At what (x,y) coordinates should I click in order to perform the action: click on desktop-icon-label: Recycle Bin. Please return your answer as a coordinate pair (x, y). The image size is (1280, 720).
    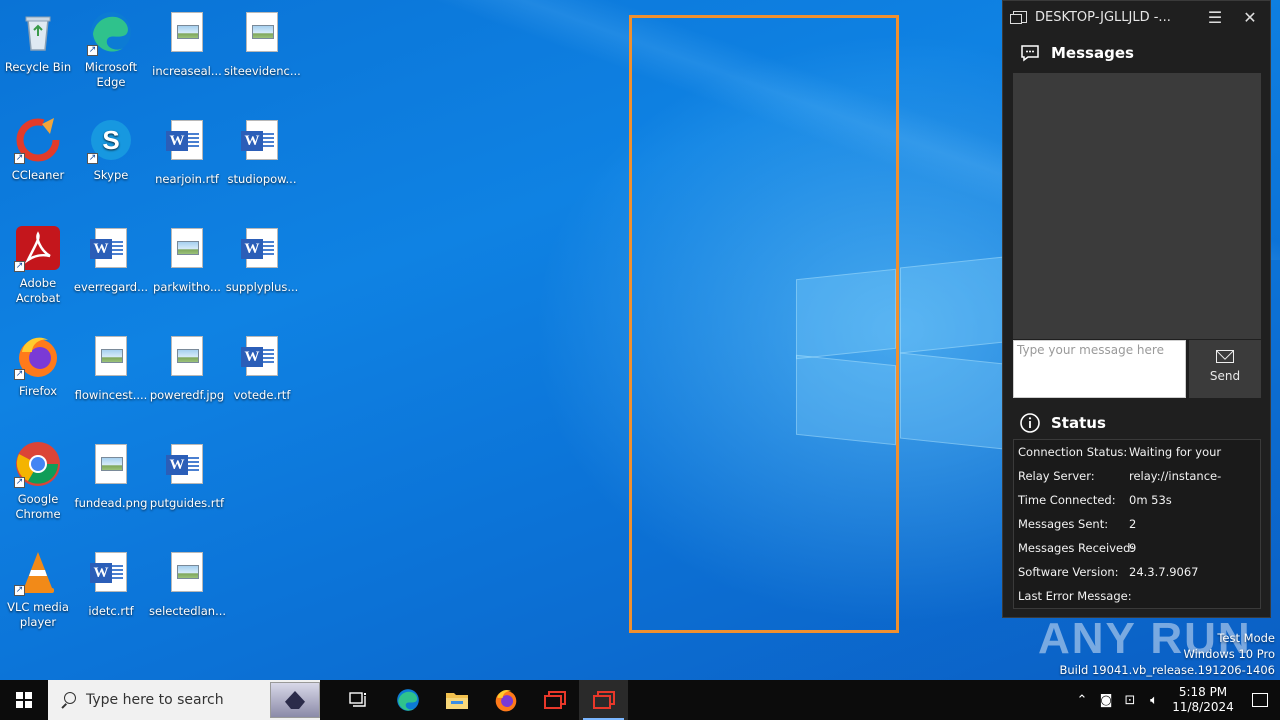
    Looking at the image, I should click on (38, 67).